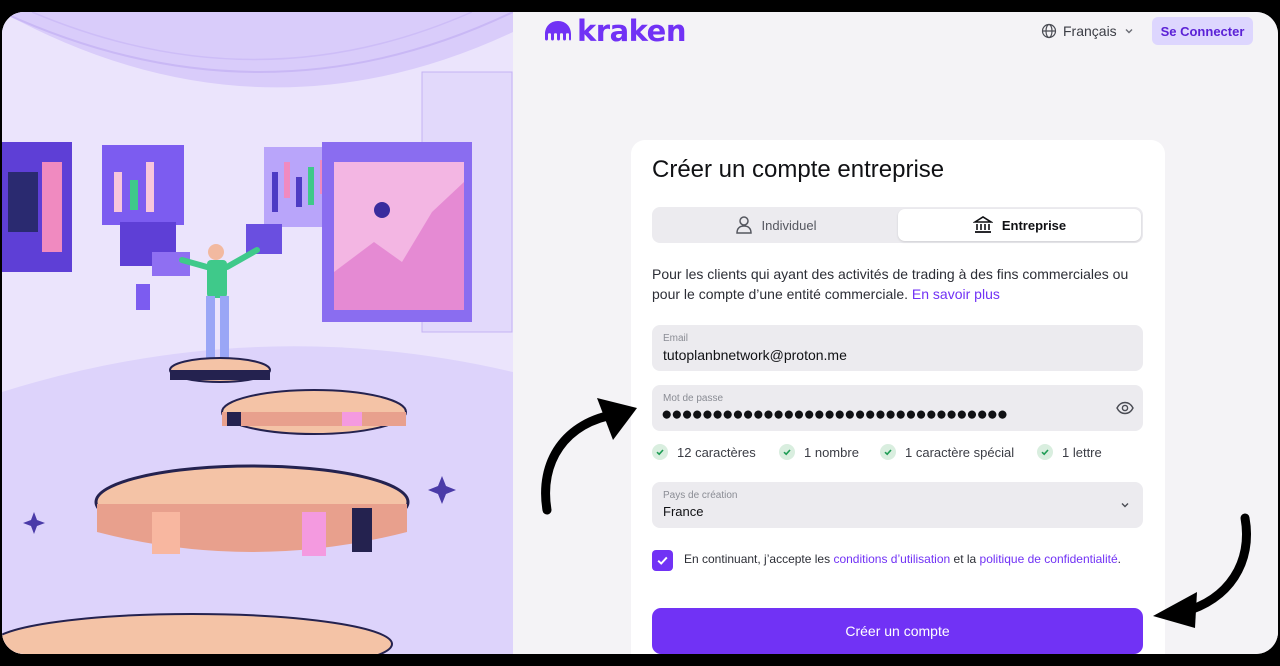  What do you see at coordinates (759, 559) in the screenshot?
I see `consent-text-before: En continuant, j’accepte les` at bounding box center [759, 559].